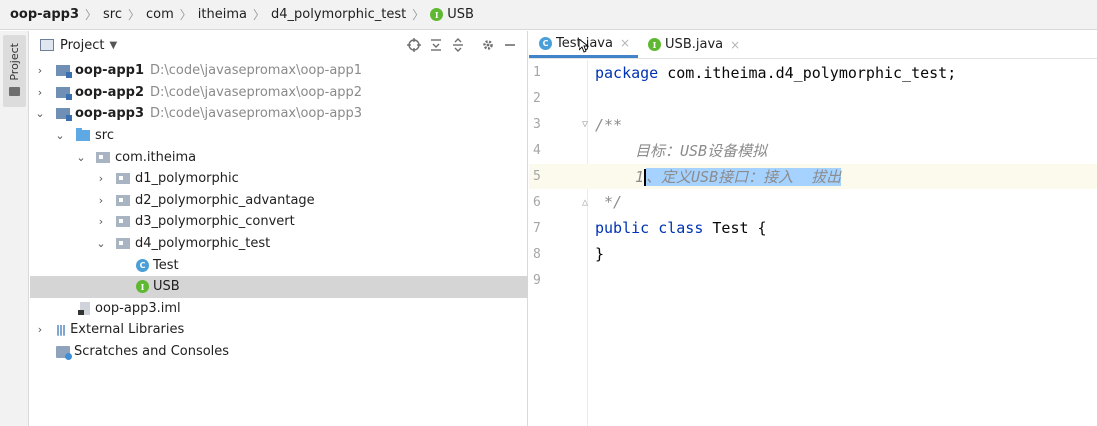 The width and height of the screenshot is (1097, 426). What do you see at coordinates (256, 92) in the screenshot?
I see `tree-item-path: D:\code\javasepromax\oop-app2` at bounding box center [256, 92].